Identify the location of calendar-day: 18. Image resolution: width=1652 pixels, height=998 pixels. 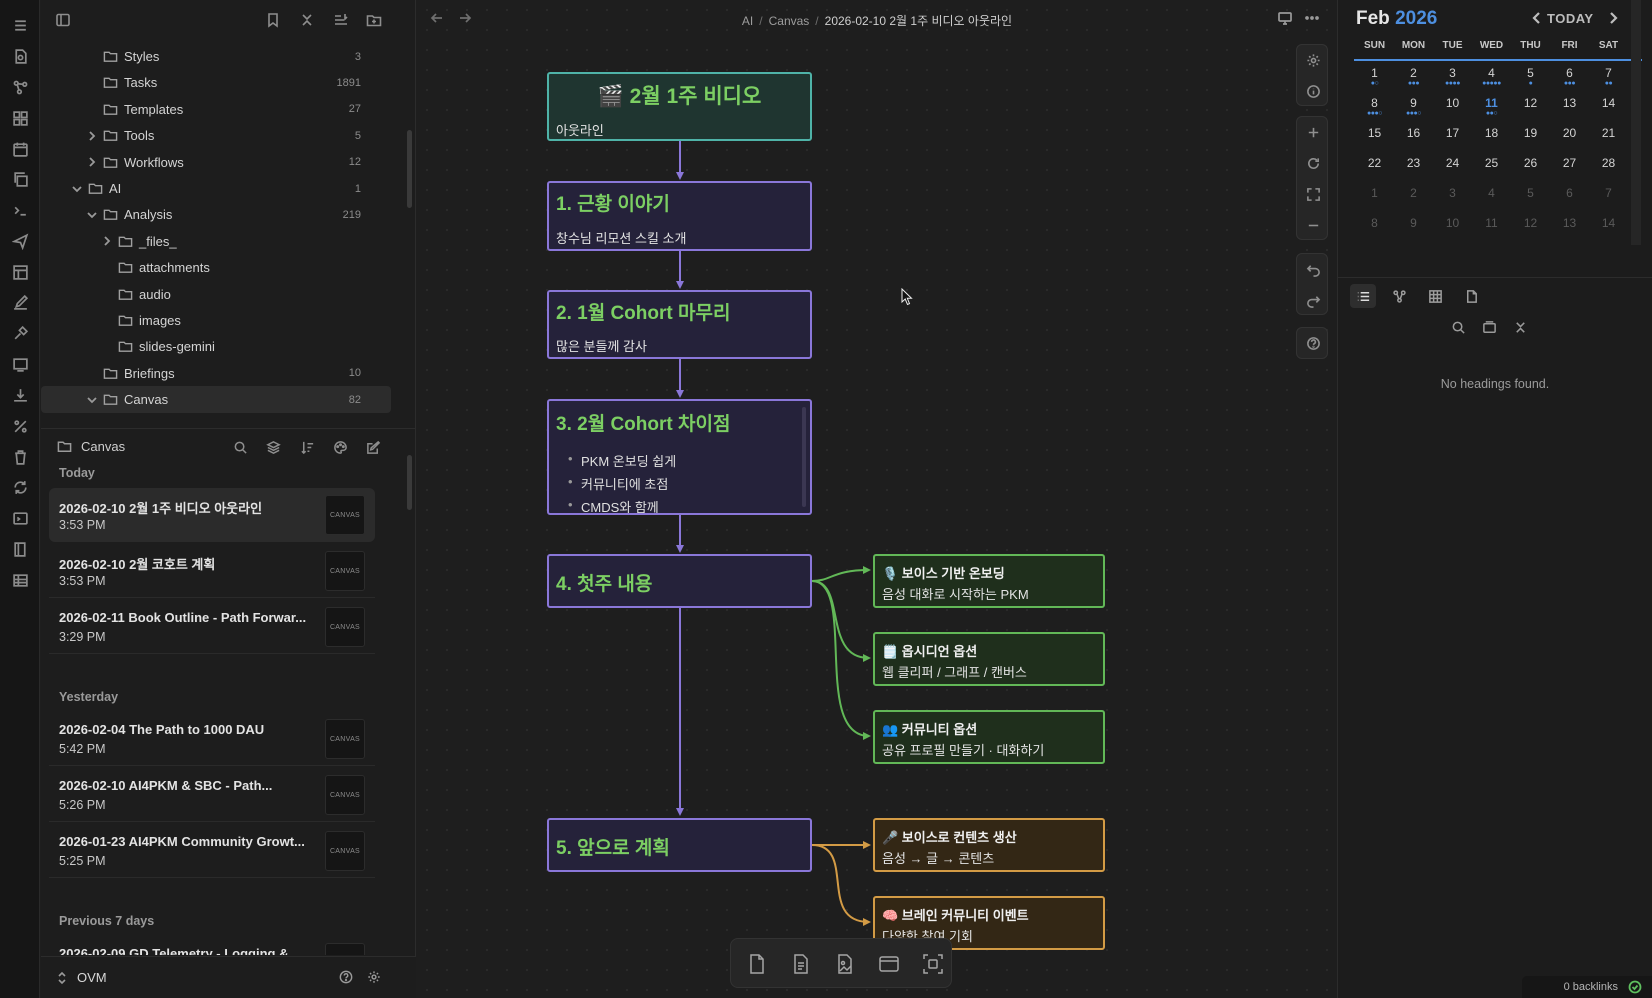
(1491, 133).